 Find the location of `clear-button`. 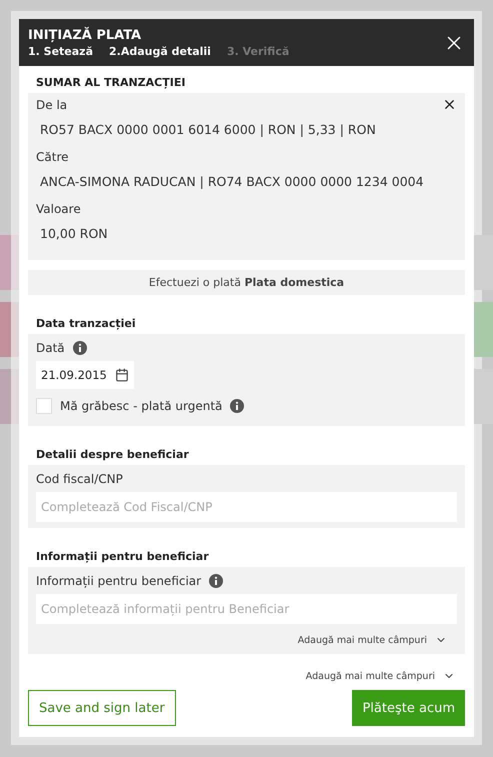

clear-button is located at coordinates (449, 104).